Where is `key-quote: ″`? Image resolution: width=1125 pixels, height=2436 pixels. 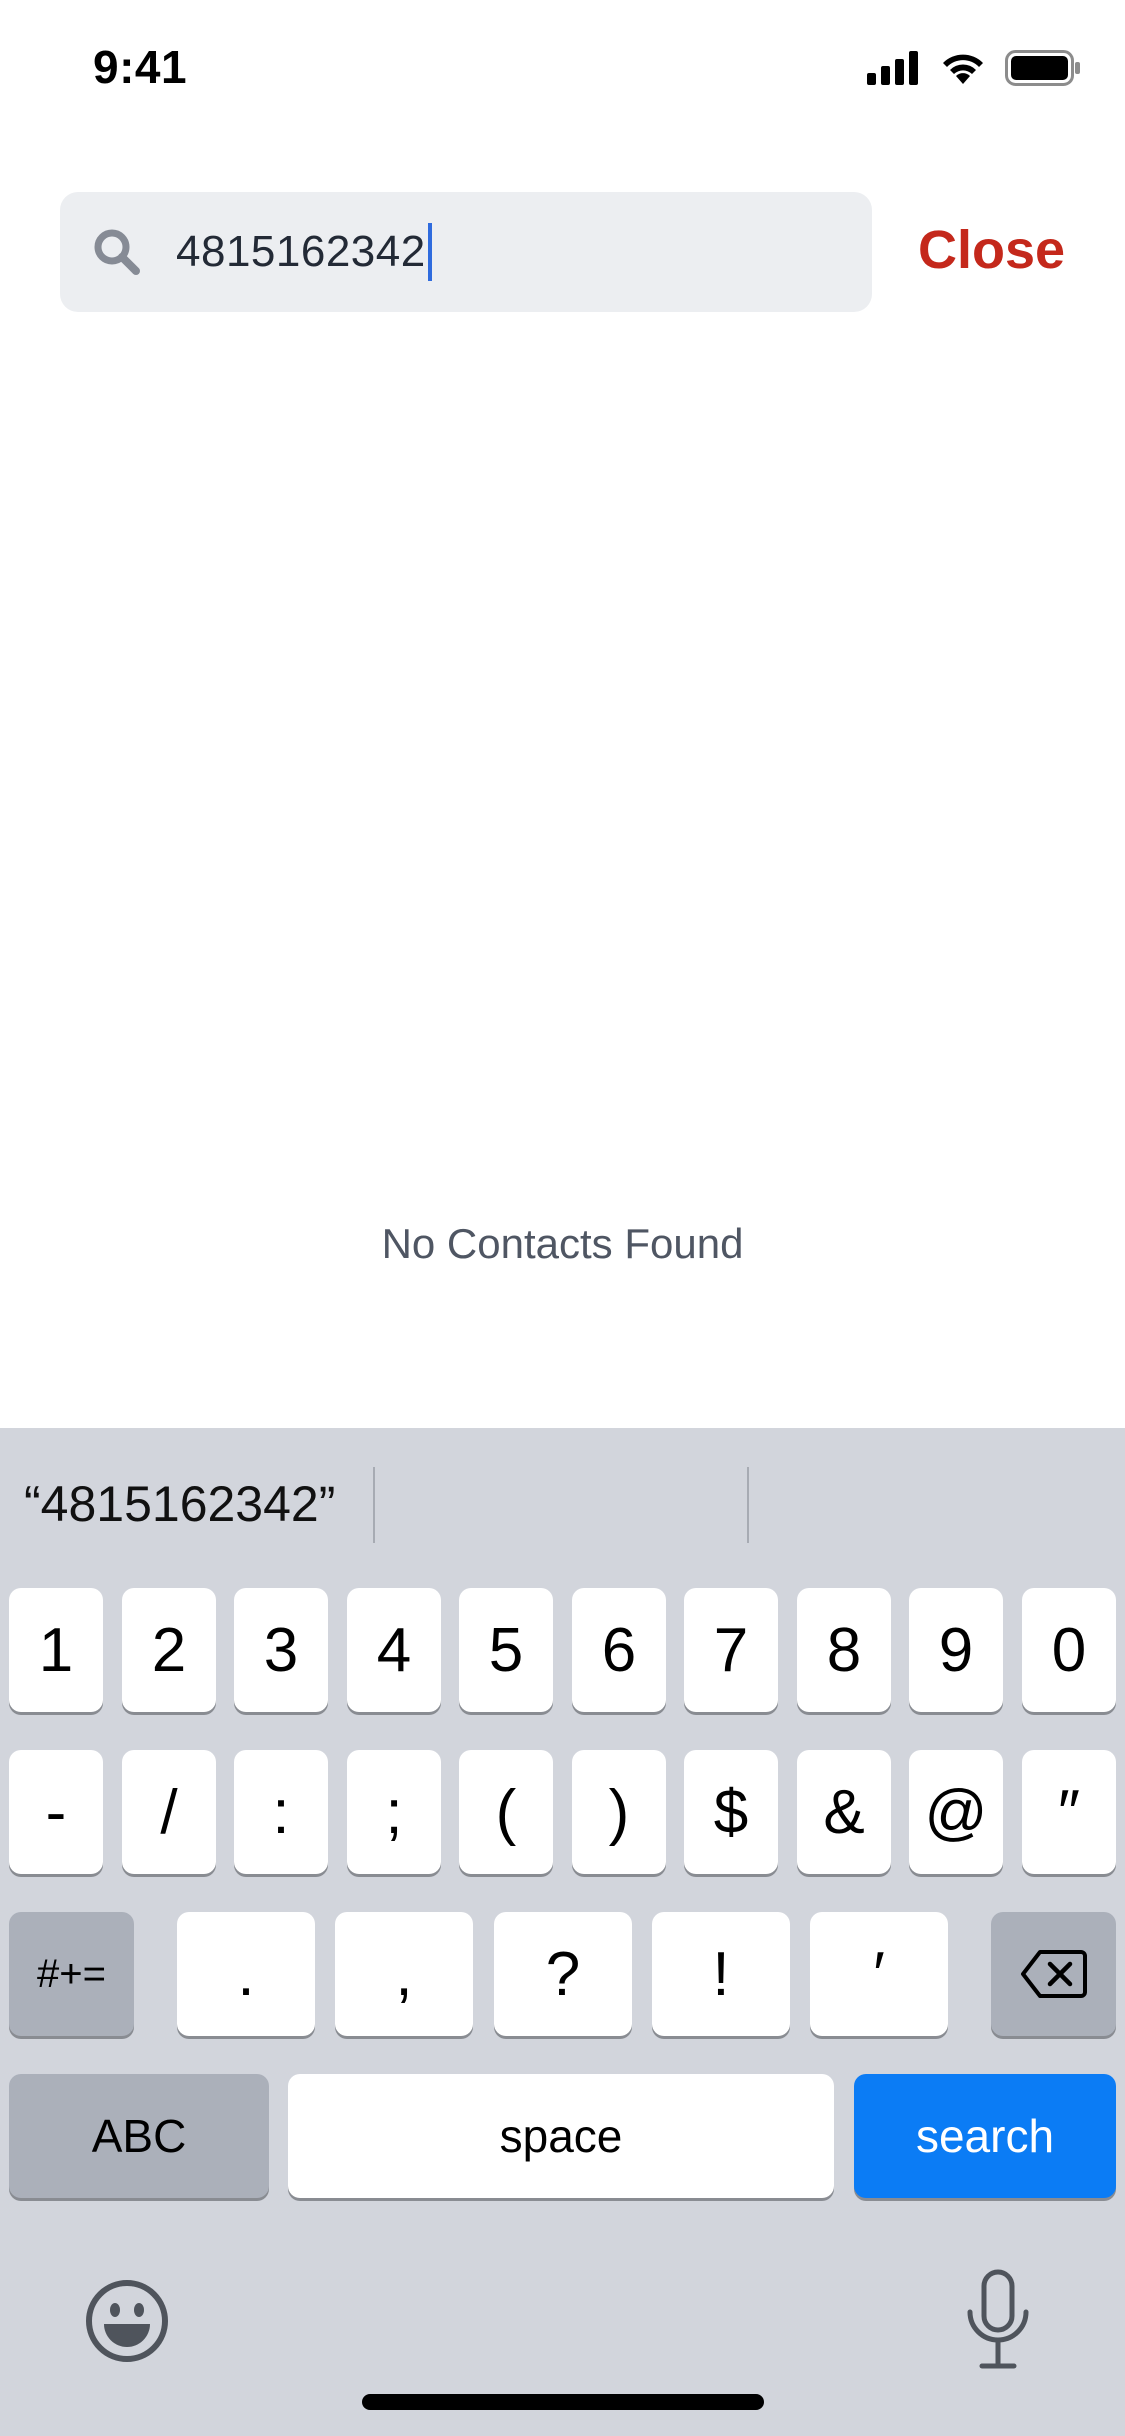 key-quote: ″ is located at coordinates (1069, 1812).